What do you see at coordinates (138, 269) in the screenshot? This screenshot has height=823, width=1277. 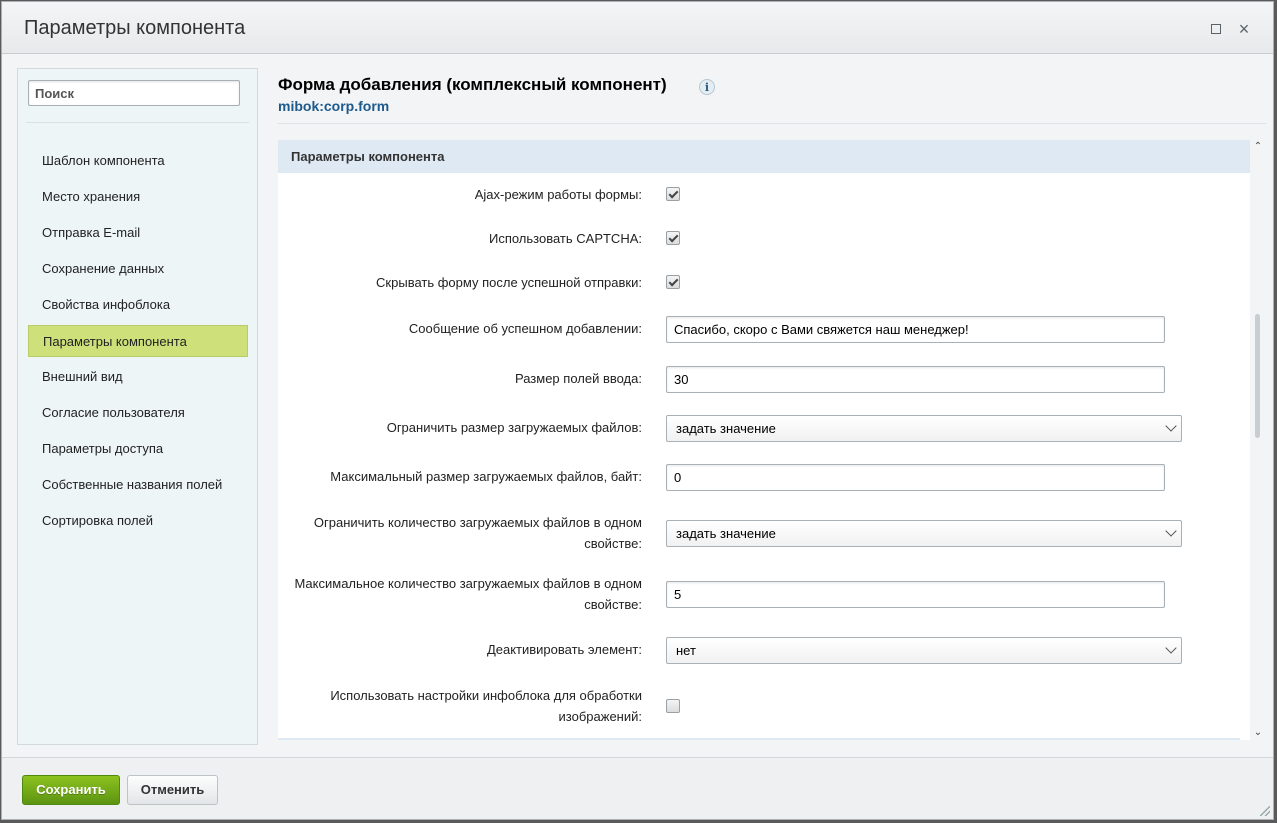 I see `sidebar-item-saving: Сохранение данных` at bounding box center [138, 269].